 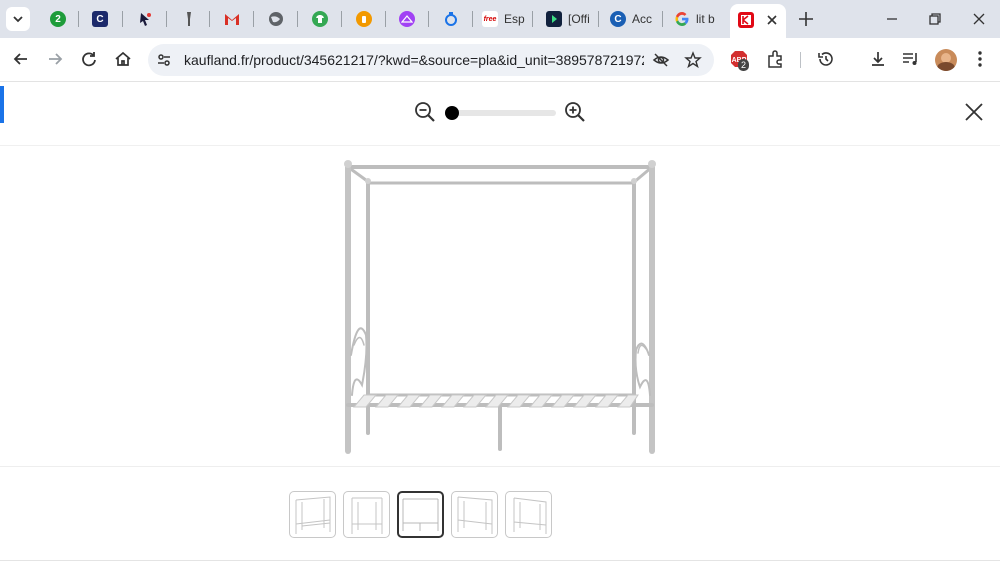 I want to click on site-settings-icon, so click(x=164, y=60).